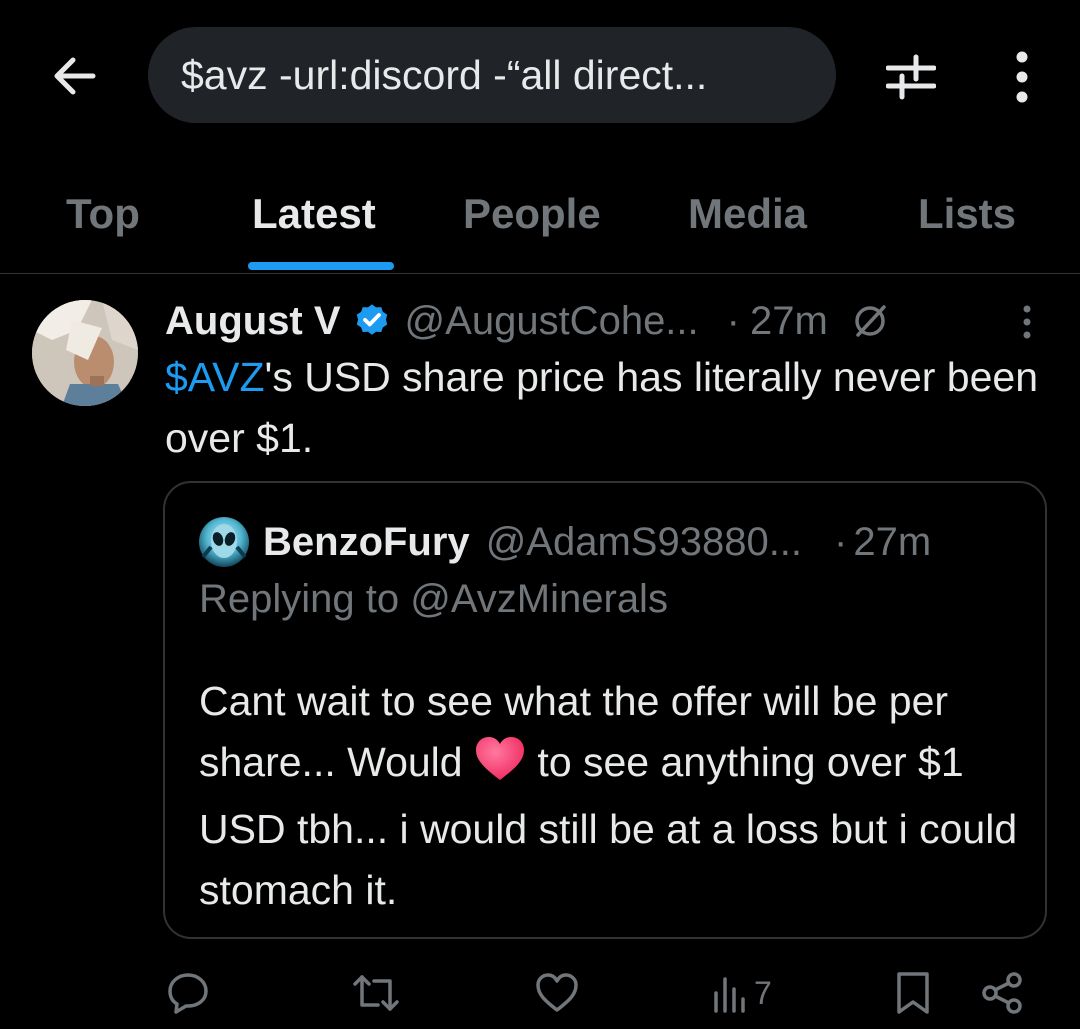  What do you see at coordinates (532, 214) in the screenshot?
I see `tab-people: People` at bounding box center [532, 214].